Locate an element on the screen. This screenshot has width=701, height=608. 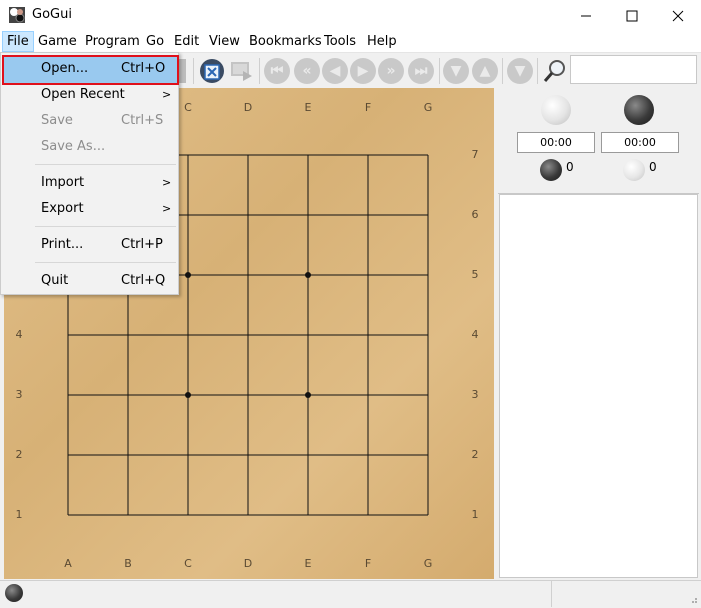
menu-file: File is located at coordinates (18, 41).